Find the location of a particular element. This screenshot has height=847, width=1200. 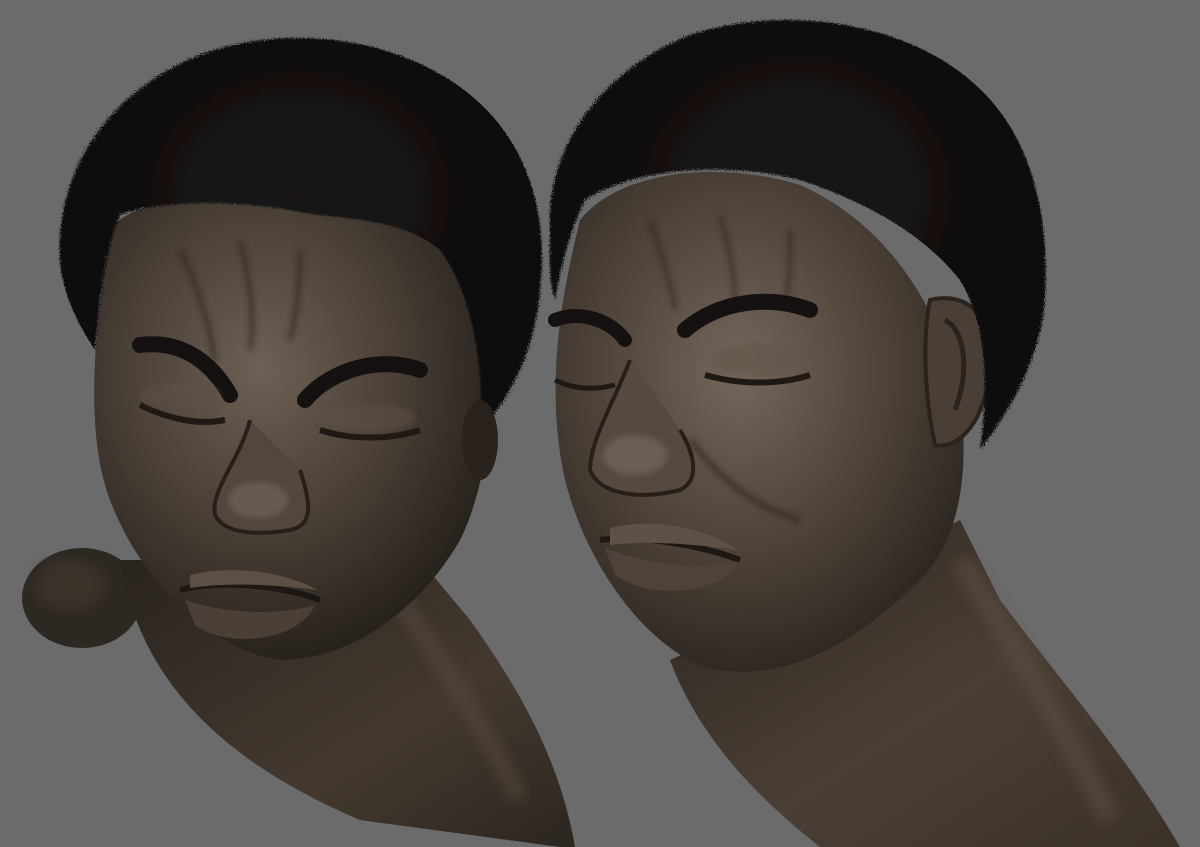

ear is located at coordinates (480, 440).